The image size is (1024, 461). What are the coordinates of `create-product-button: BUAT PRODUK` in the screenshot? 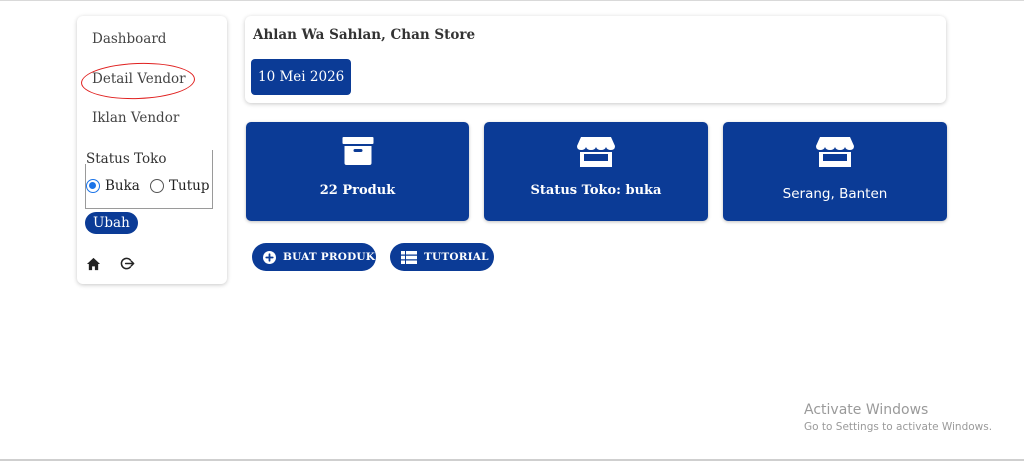 It's located at (314, 257).